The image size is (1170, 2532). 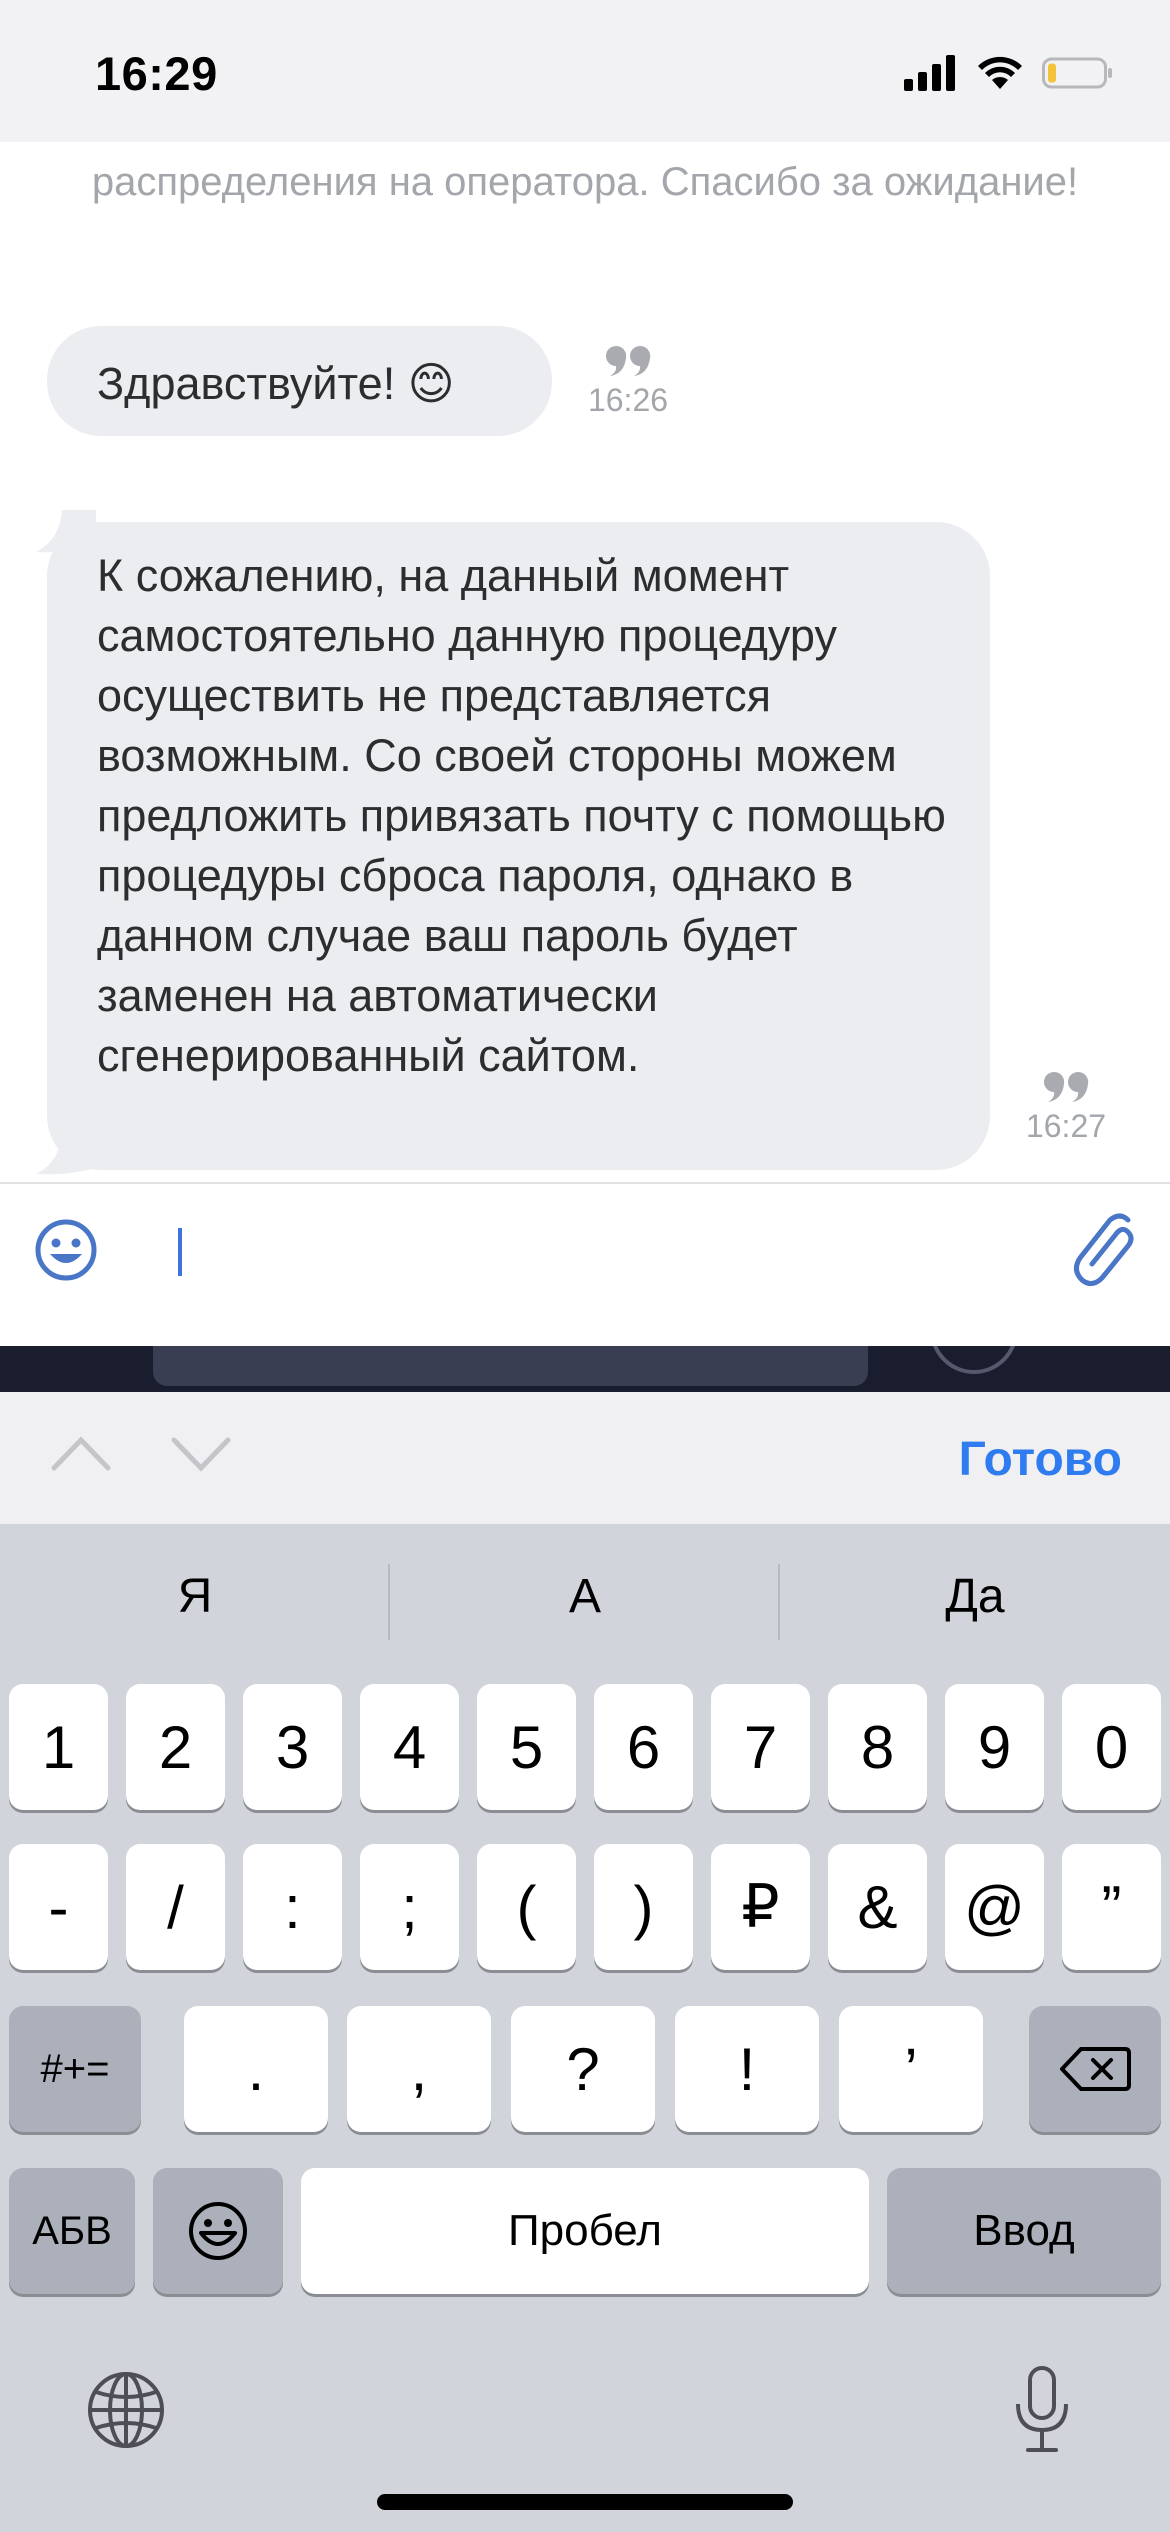 I want to click on key-6: 6, so click(x=643, y=1747).